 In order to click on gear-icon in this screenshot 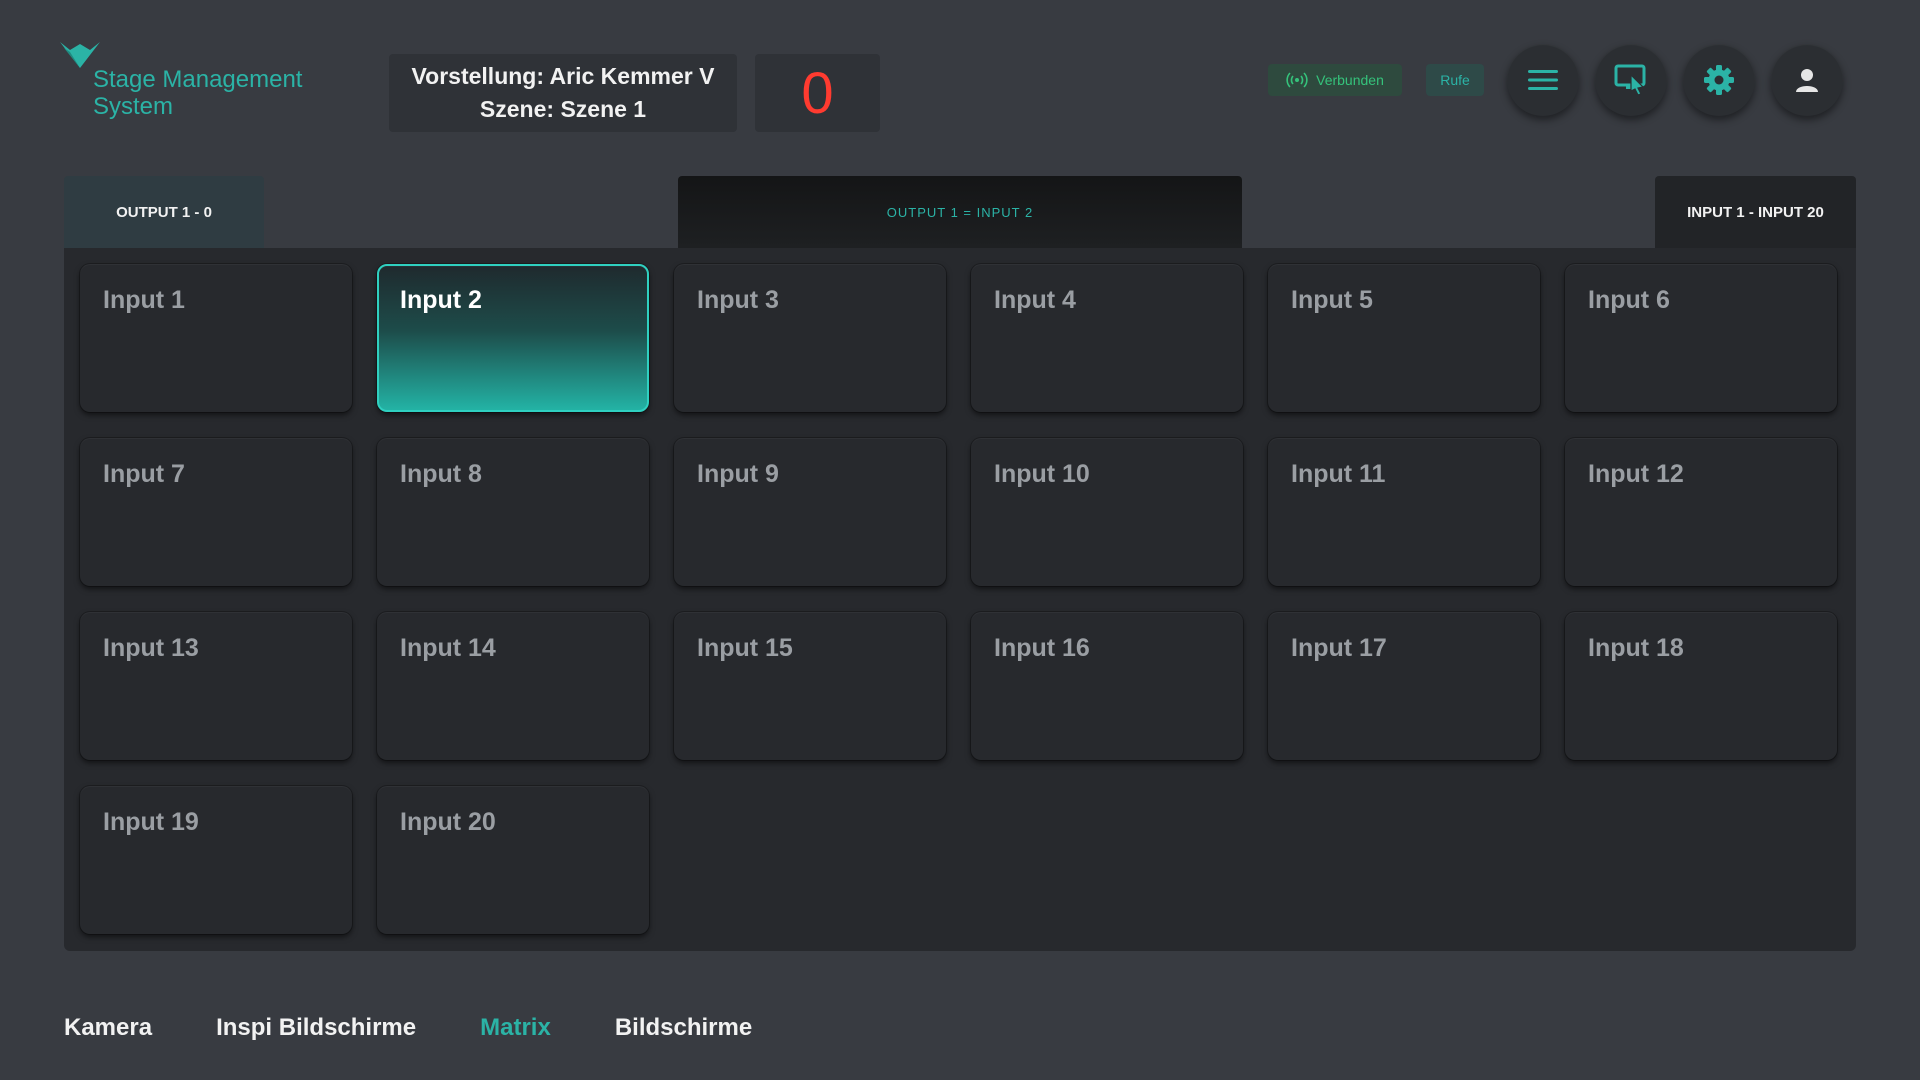, I will do `click(1719, 80)`.